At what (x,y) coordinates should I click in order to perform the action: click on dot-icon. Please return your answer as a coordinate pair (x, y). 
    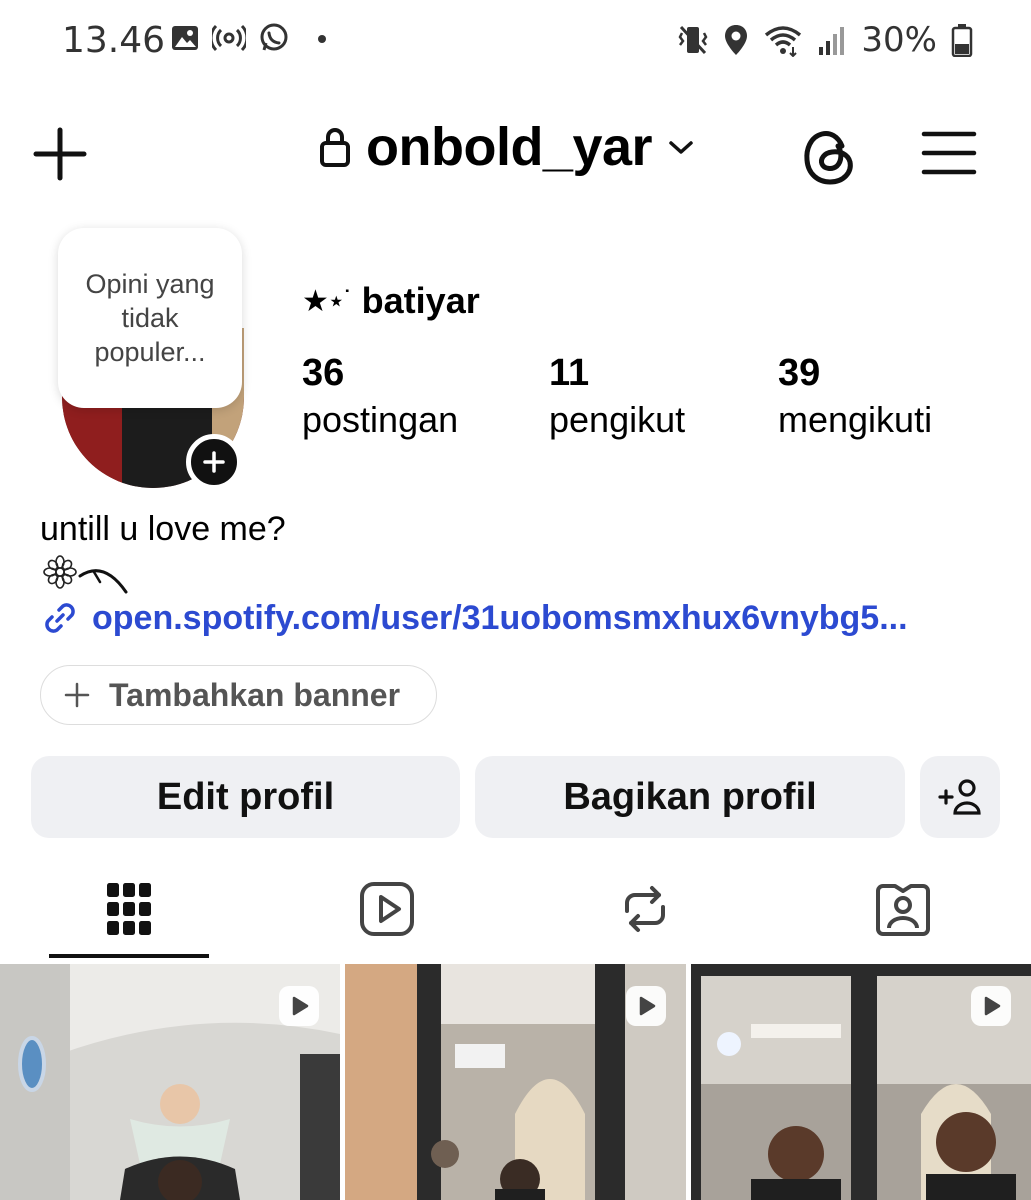
    Looking at the image, I should click on (322, 39).